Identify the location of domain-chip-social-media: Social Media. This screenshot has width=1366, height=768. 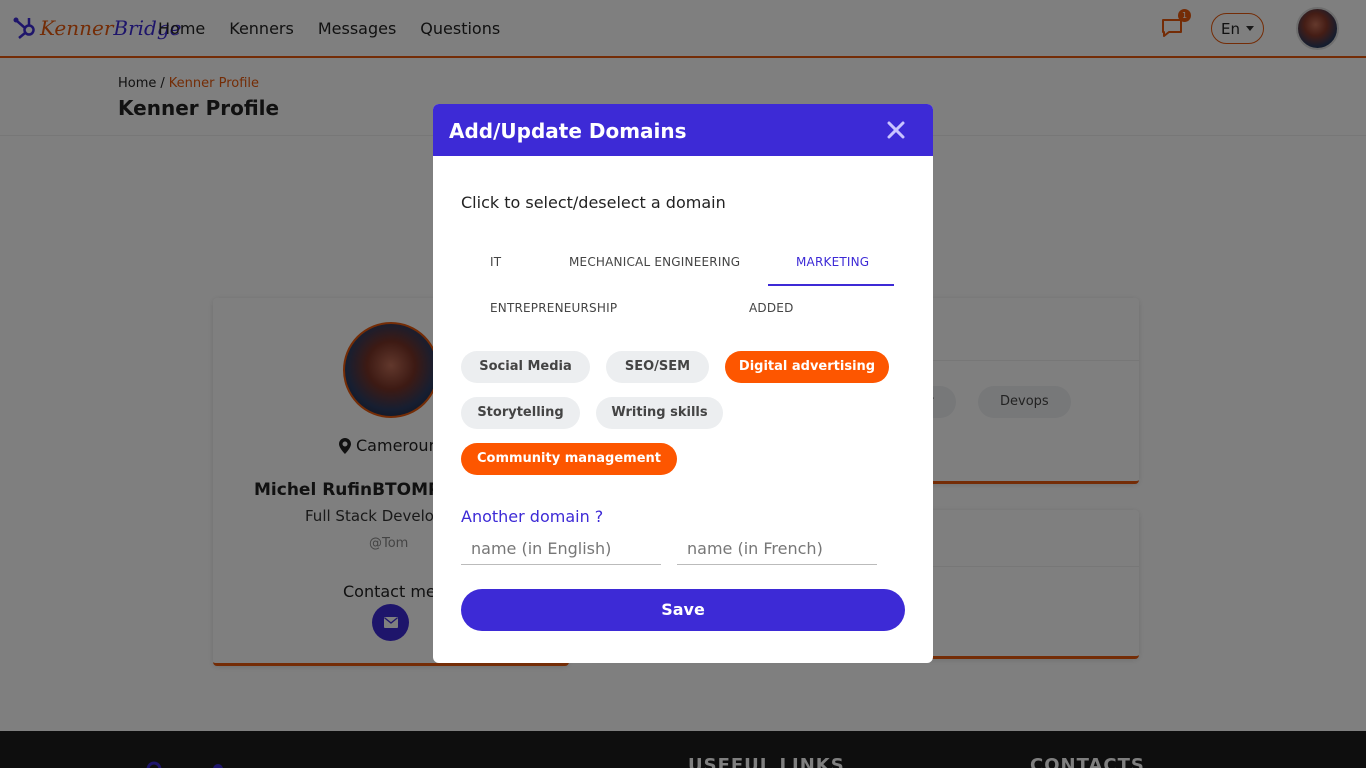
(525, 367).